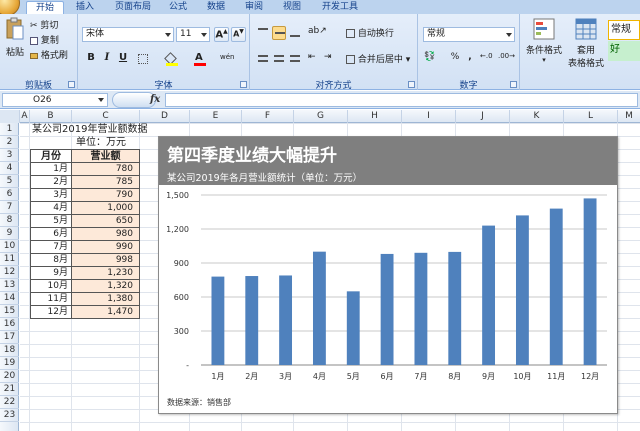  I want to click on month-cell: 10月, so click(51, 286).